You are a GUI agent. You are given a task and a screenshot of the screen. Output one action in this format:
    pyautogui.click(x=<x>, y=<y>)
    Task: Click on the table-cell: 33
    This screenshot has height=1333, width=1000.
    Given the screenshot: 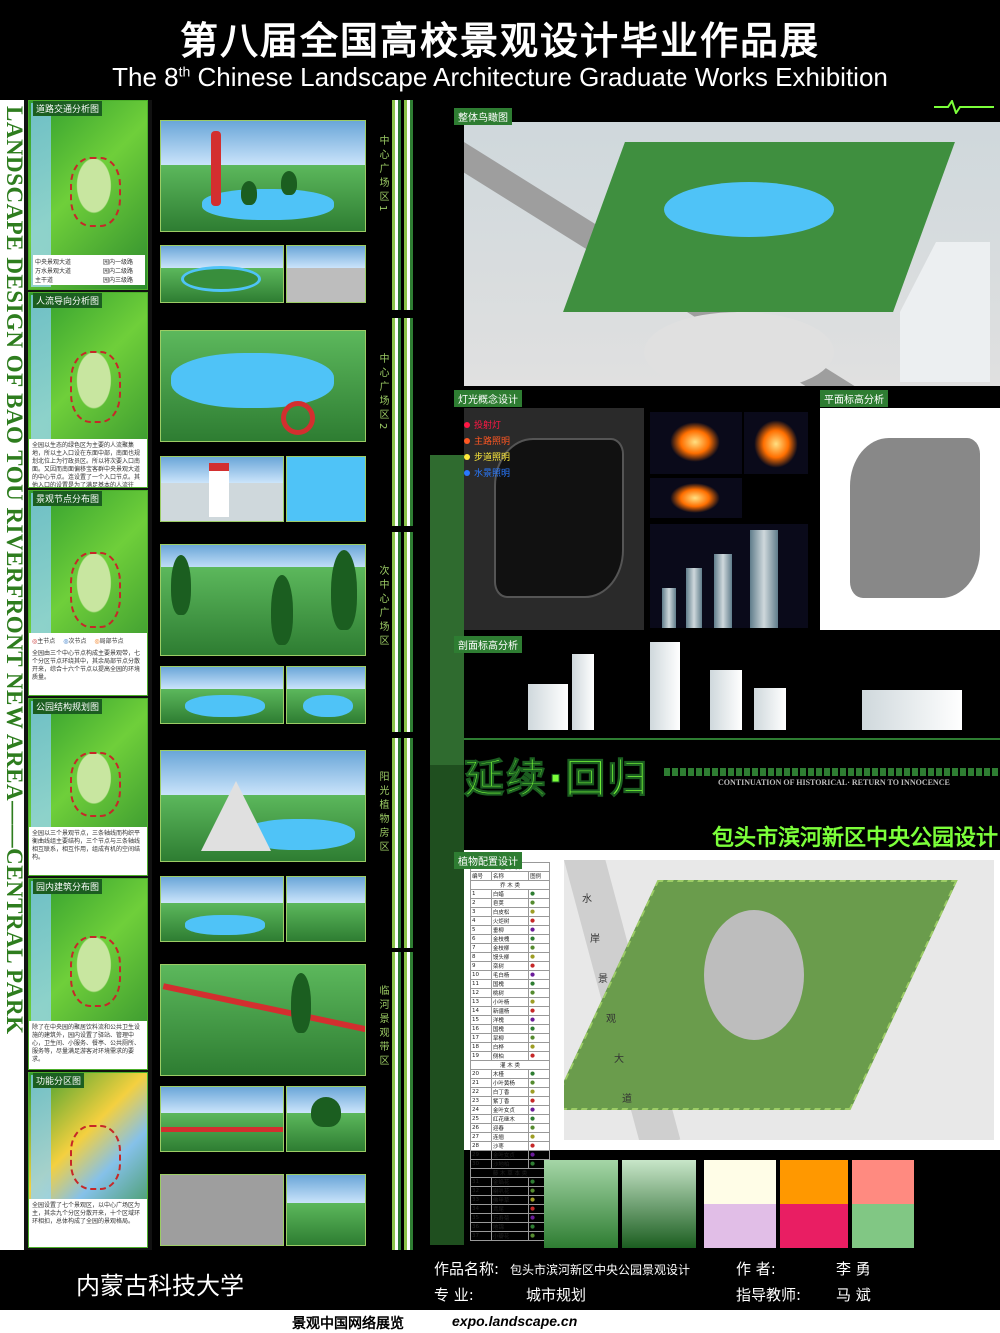 What is the action you would take?
    pyautogui.click(x=481, y=1200)
    